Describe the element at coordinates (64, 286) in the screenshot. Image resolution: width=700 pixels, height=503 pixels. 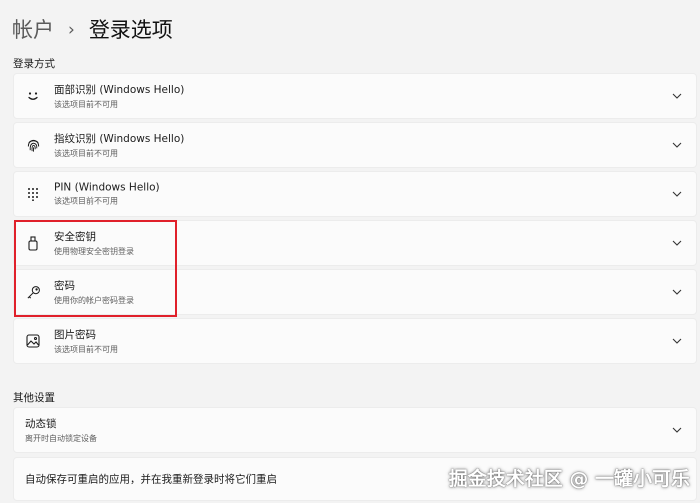
I see `option-title: 密码` at that location.